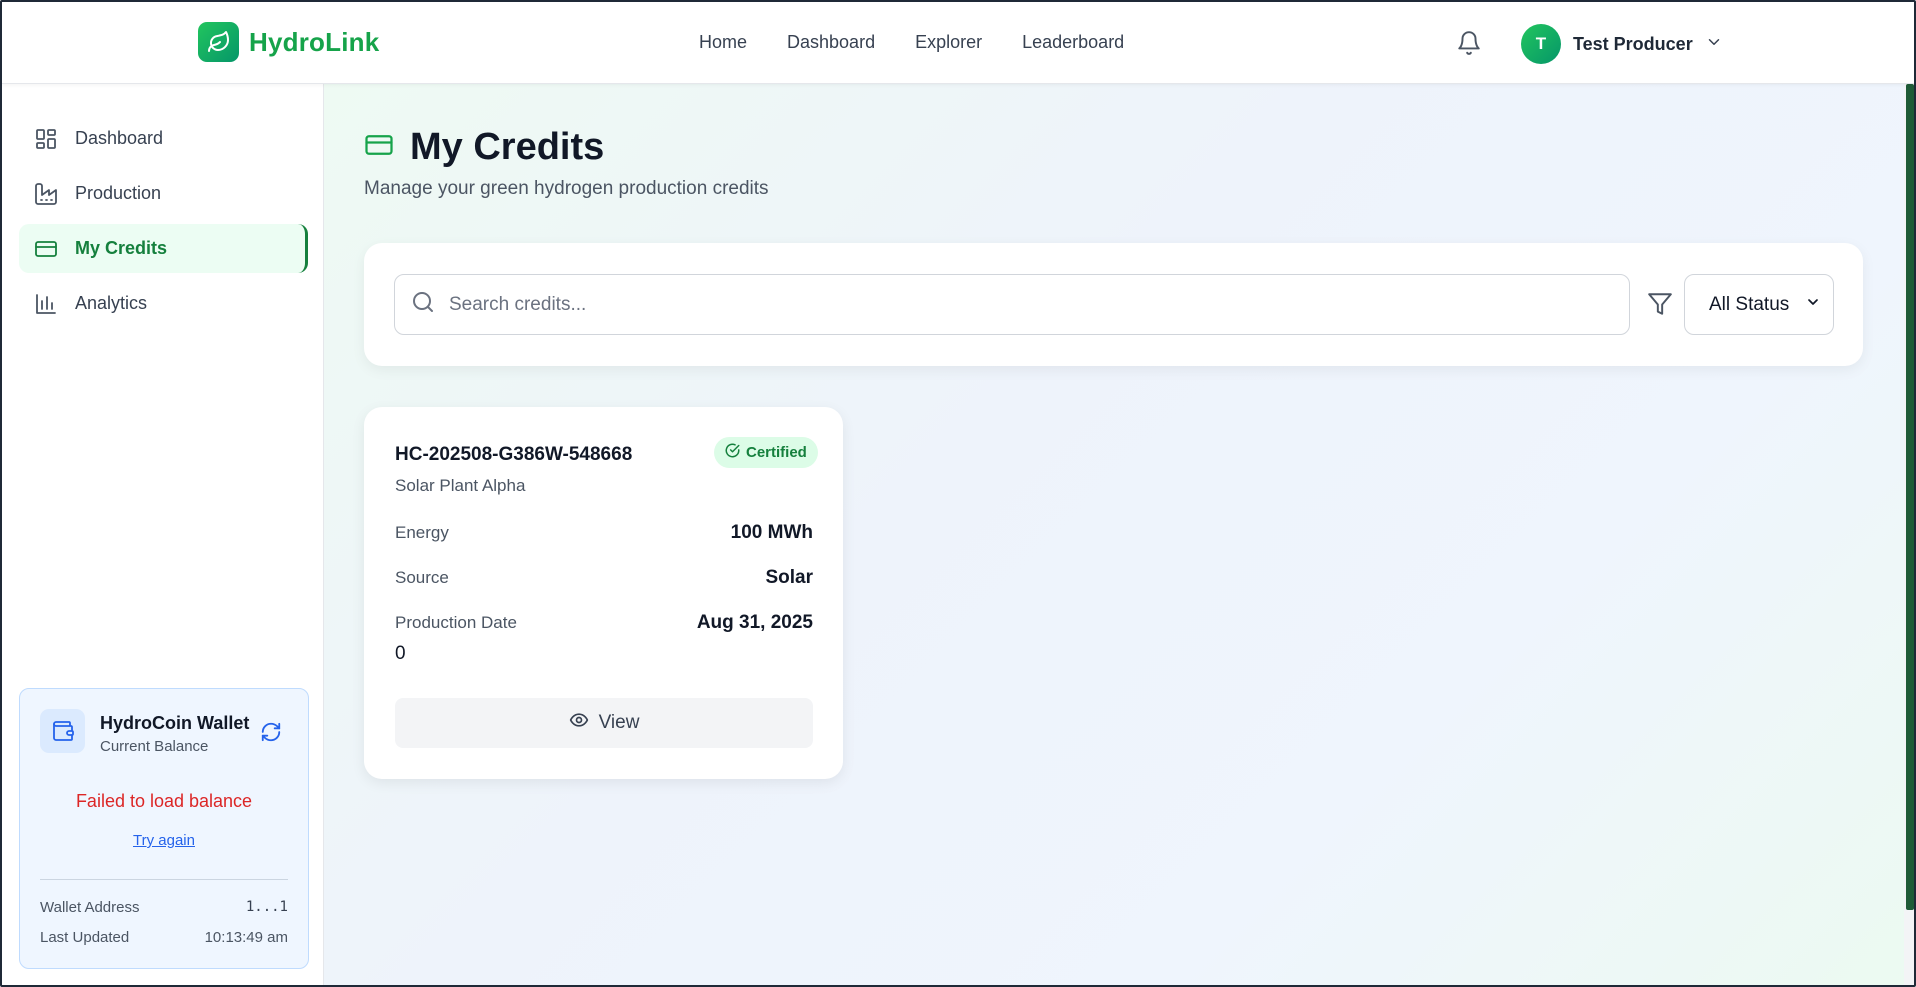 The image size is (1916, 987). I want to click on top-nav: Home Dashboard Explorer Leaderboard, so click(931, 42).